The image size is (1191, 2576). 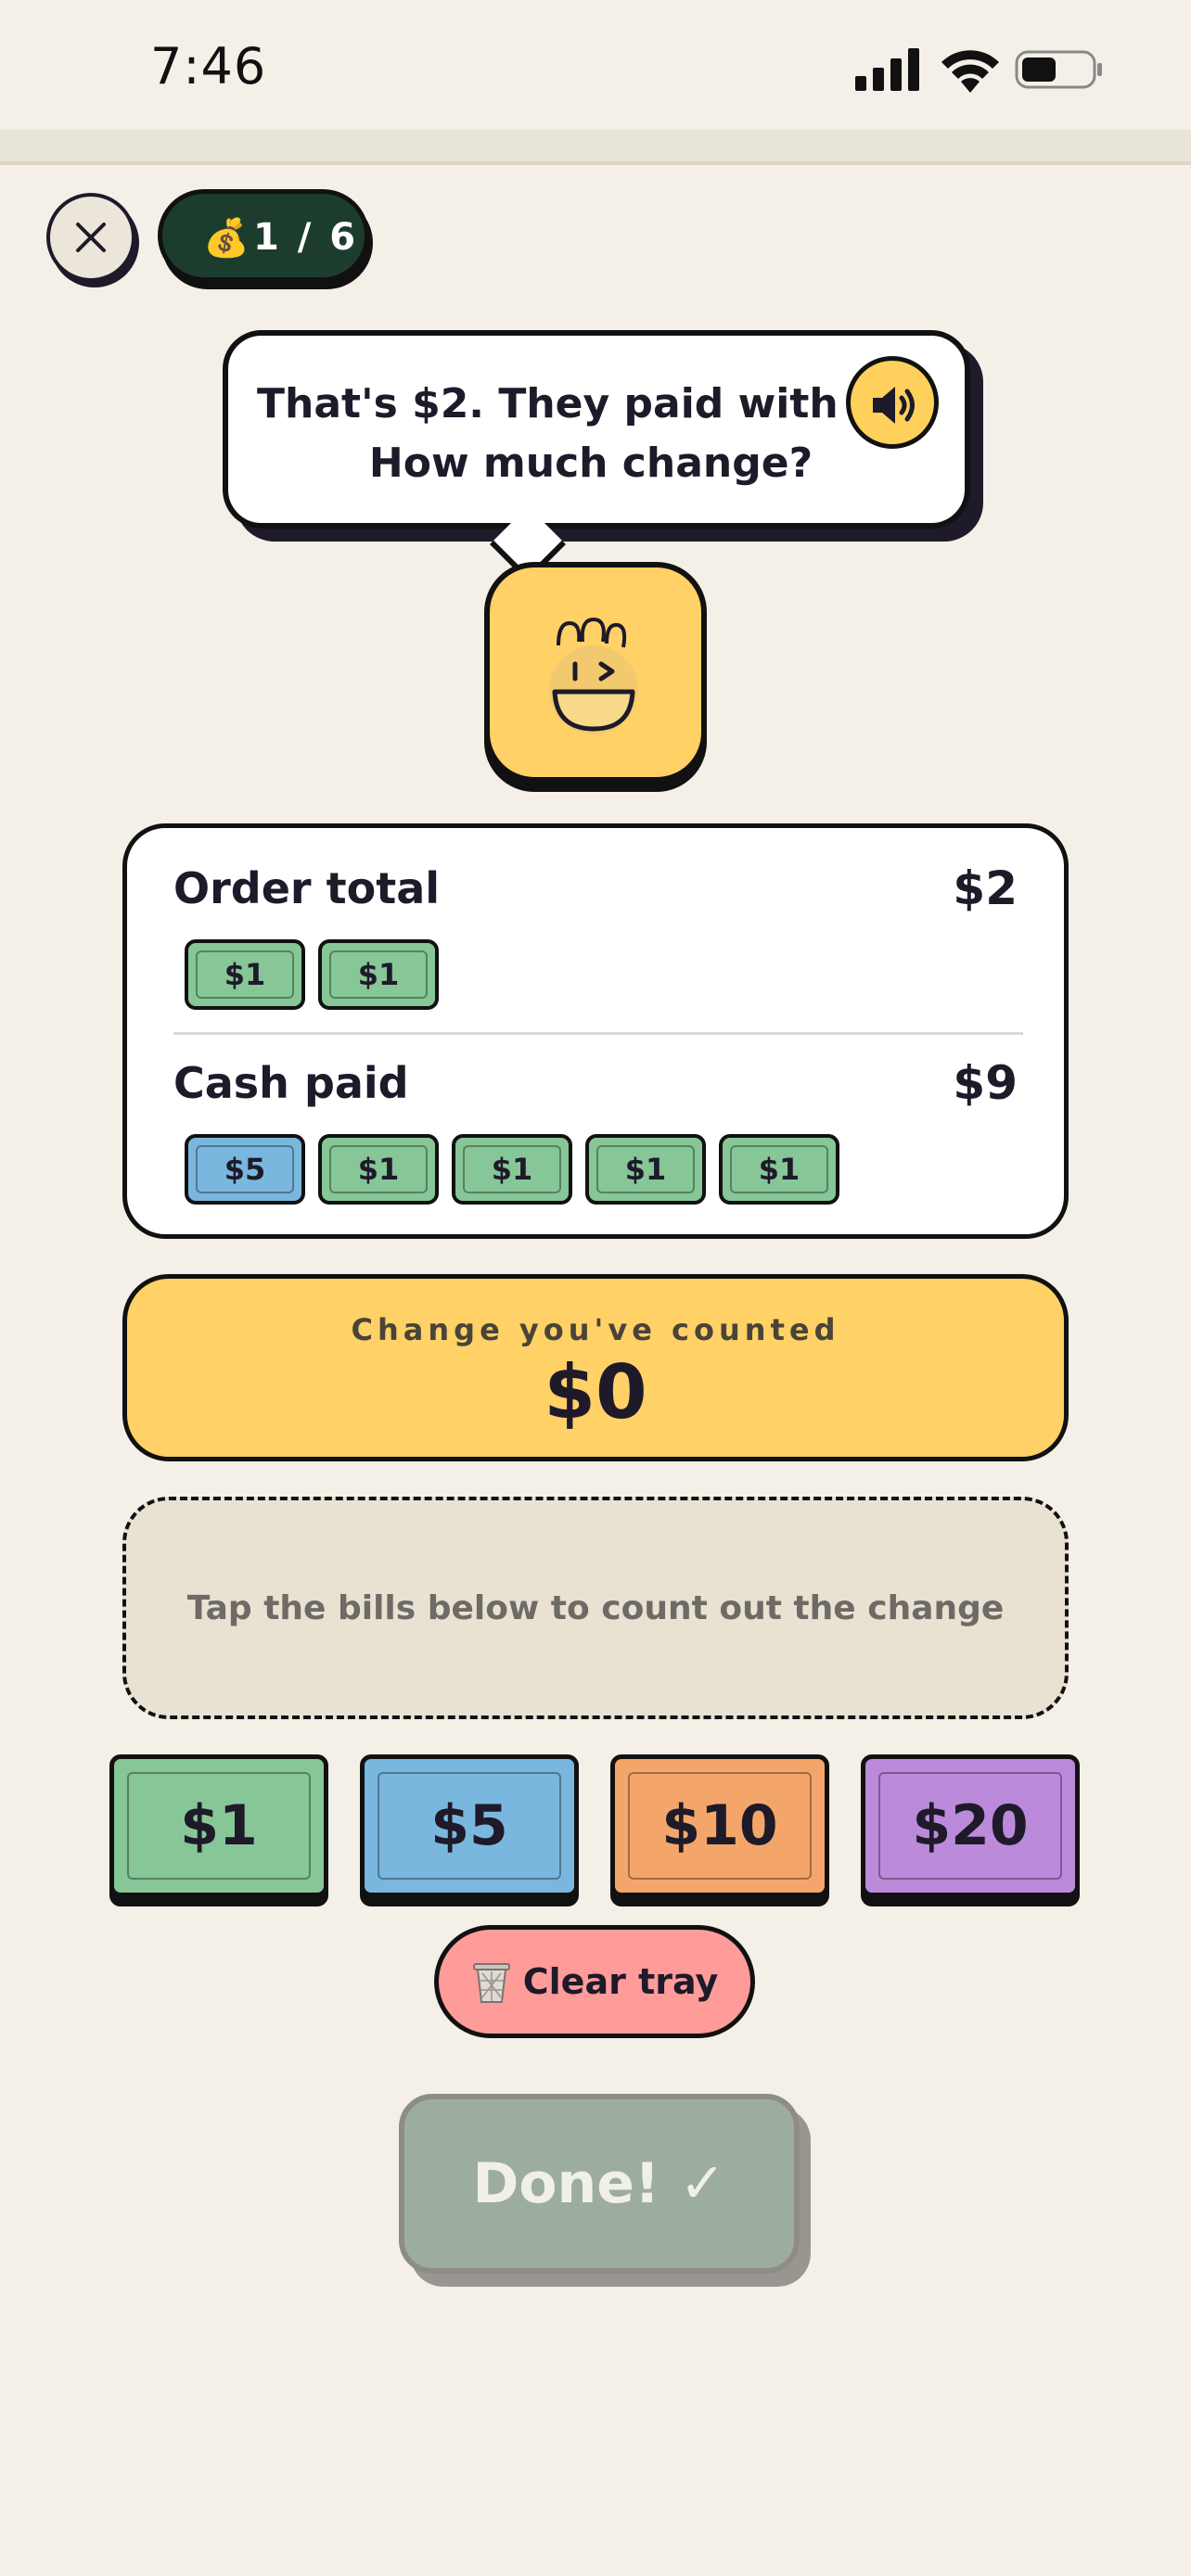 What do you see at coordinates (591, 403) in the screenshot?
I see `question-line-1: That's $2. They paid with $9.` at bounding box center [591, 403].